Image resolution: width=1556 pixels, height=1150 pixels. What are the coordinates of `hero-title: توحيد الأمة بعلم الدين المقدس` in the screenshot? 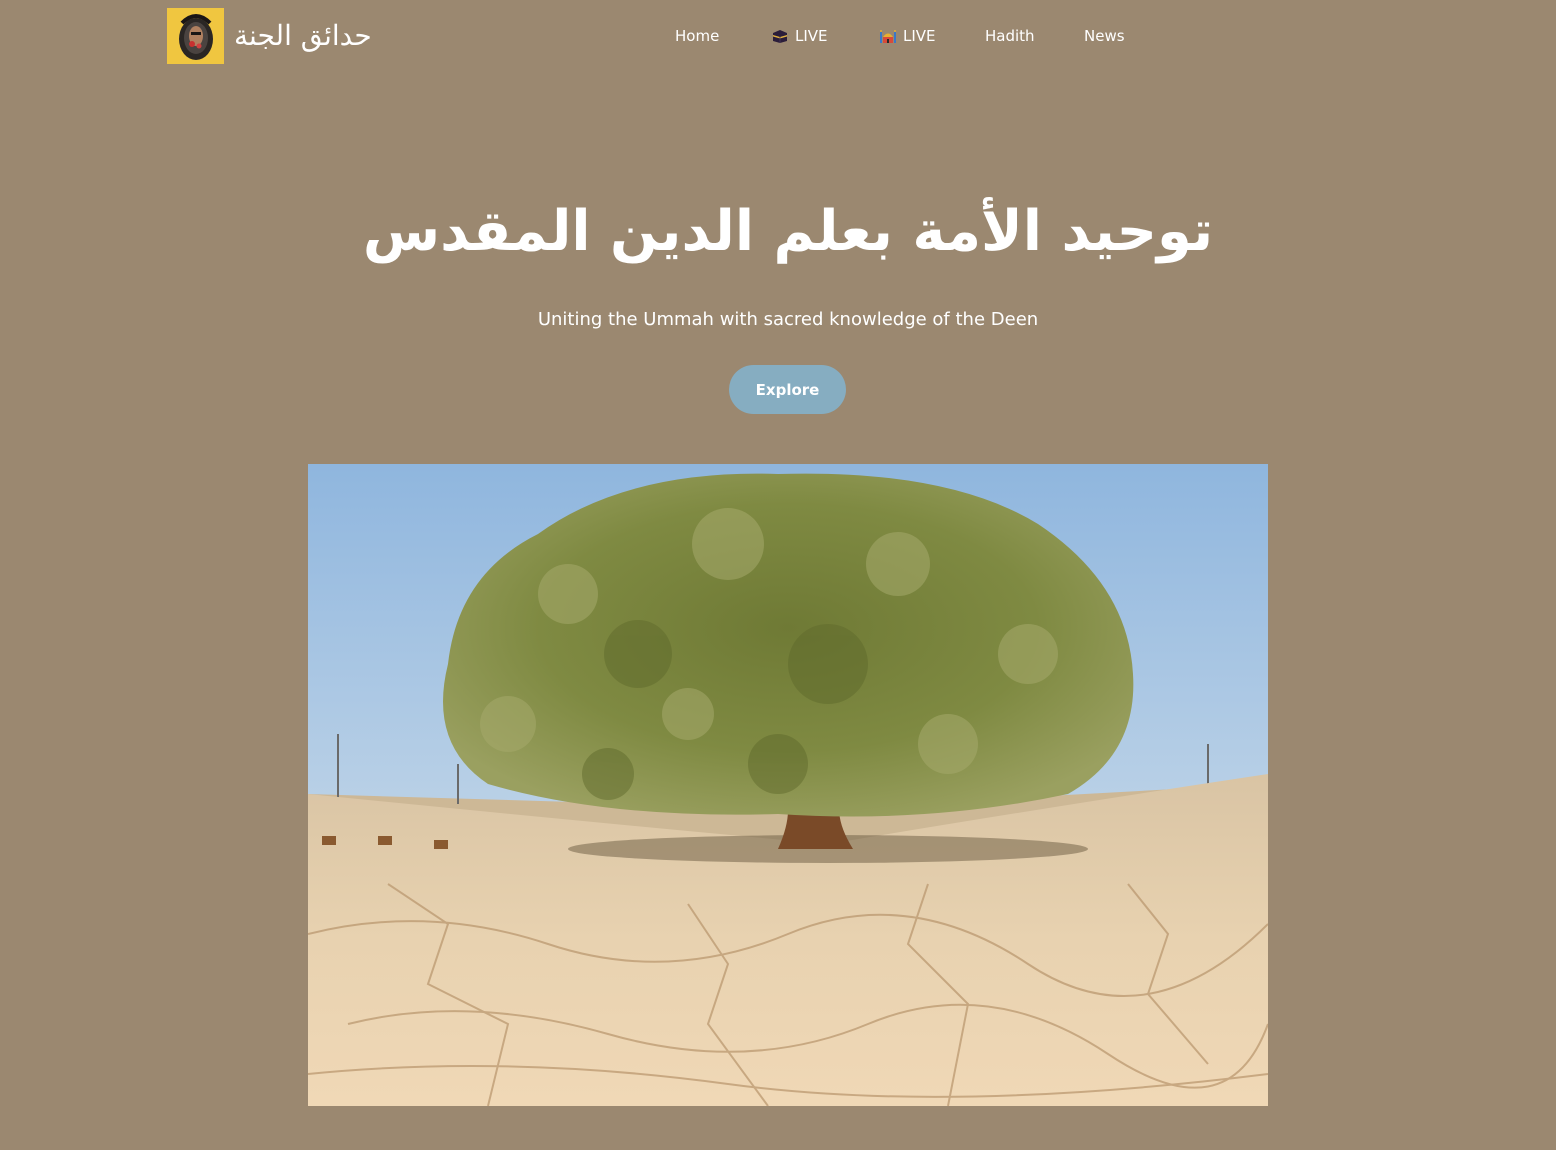 It's located at (788, 231).